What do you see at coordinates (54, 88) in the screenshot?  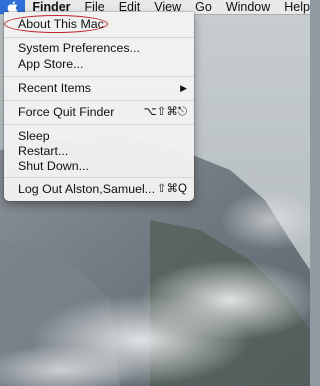 I see `menu-item-label: Recent Items` at bounding box center [54, 88].